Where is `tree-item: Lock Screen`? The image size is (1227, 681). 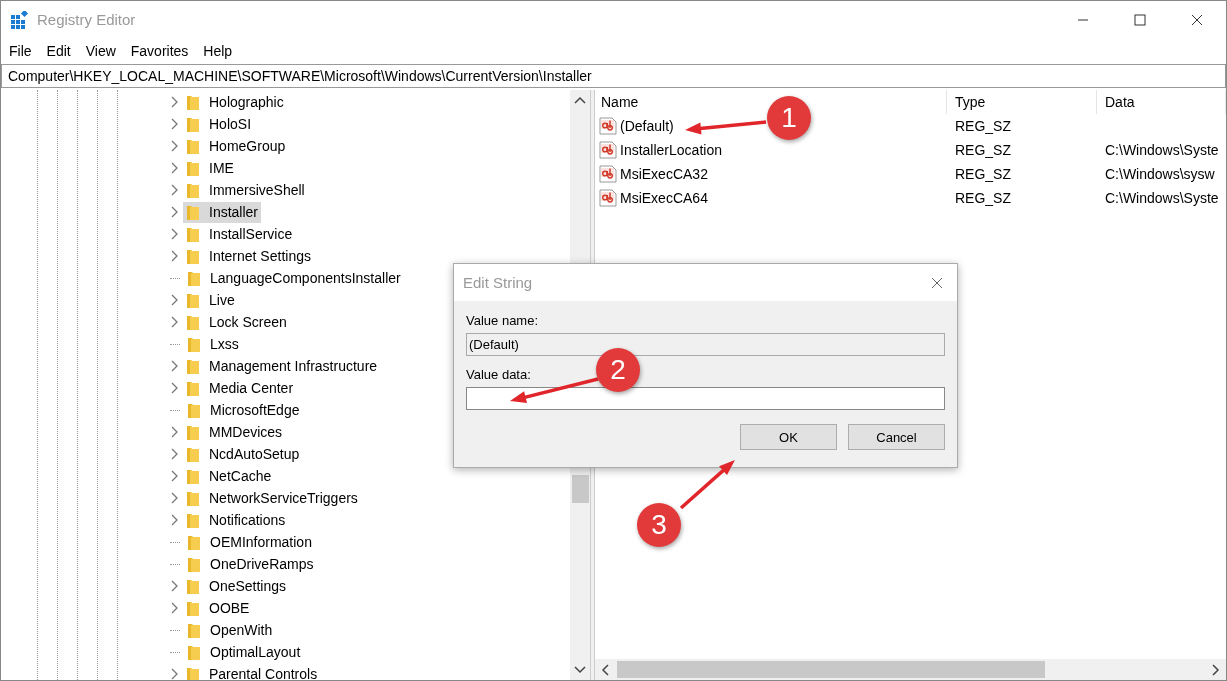 tree-item: Lock Screen is located at coordinates (236, 322).